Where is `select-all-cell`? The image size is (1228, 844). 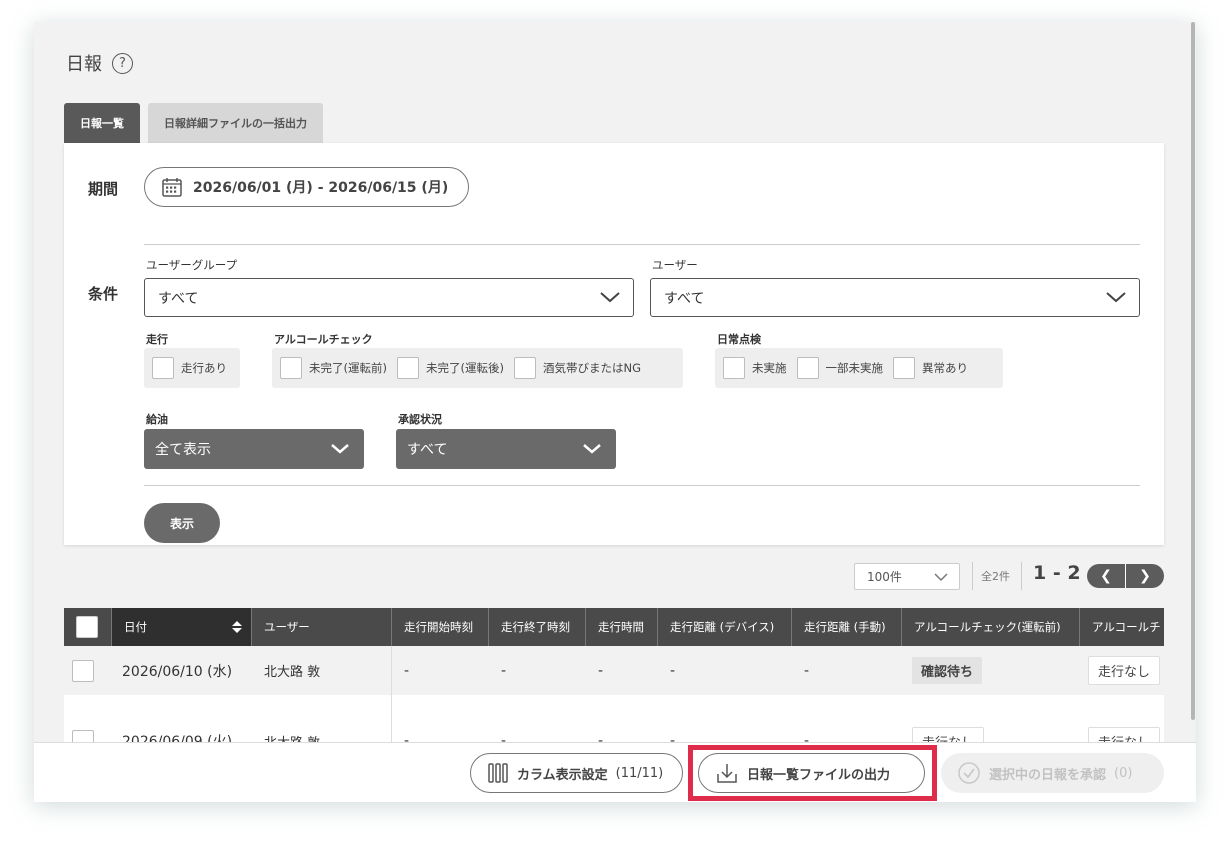
select-all-cell is located at coordinates (88, 627).